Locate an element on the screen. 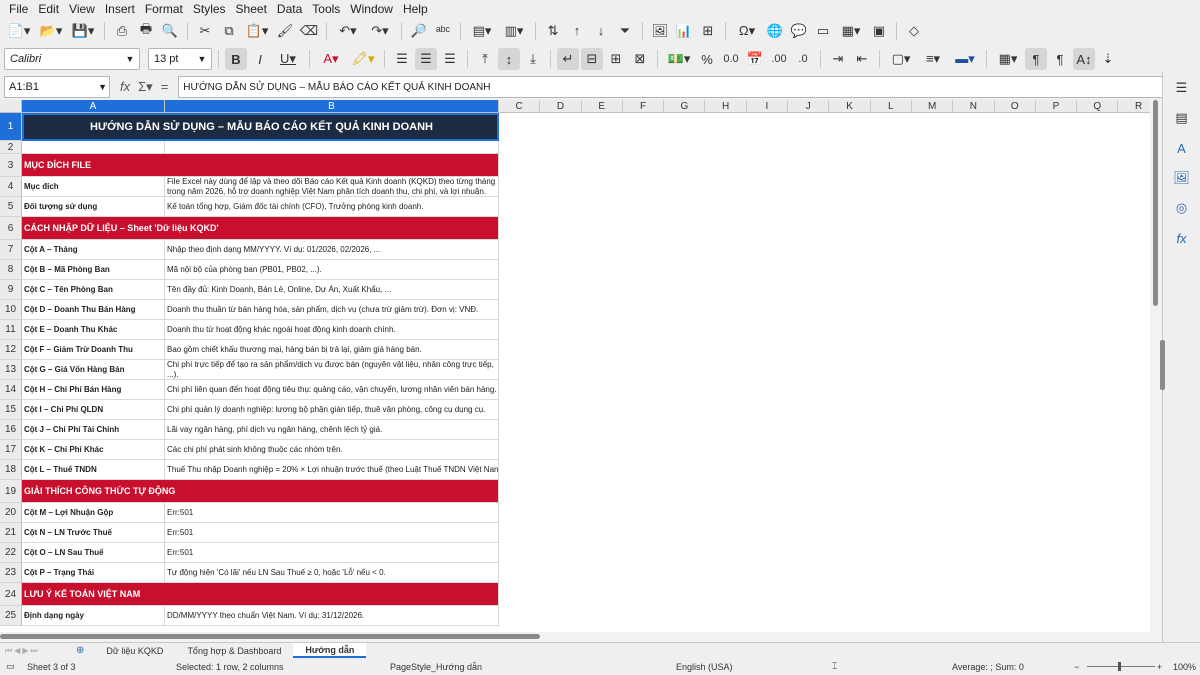  horizontal-scroll-thumb is located at coordinates (270, 636).